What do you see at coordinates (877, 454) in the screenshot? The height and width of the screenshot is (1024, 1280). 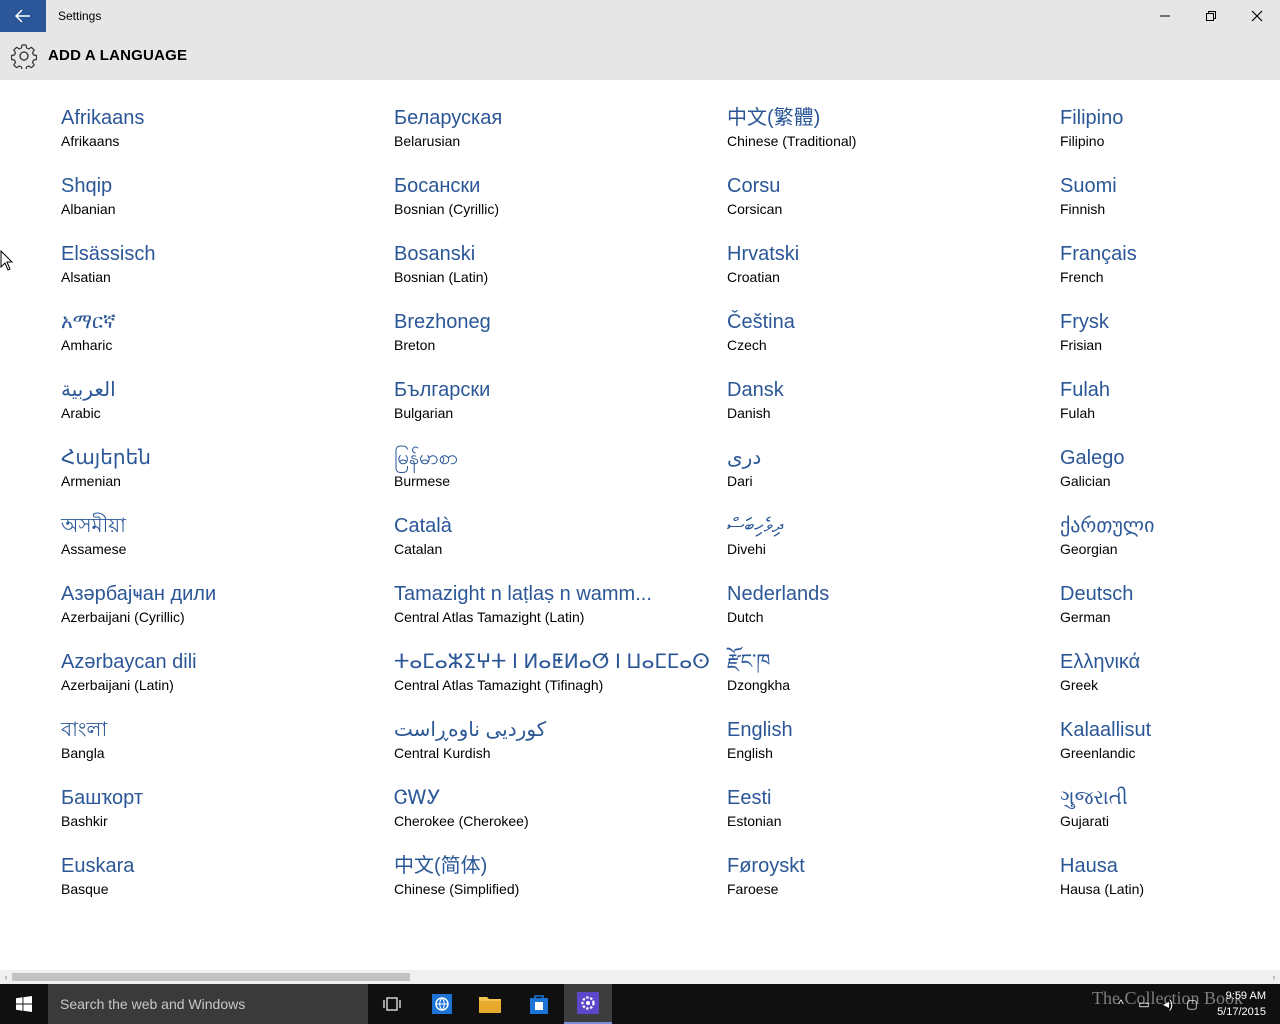 I see `language-item-dari: درى Dari` at bounding box center [877, 454].